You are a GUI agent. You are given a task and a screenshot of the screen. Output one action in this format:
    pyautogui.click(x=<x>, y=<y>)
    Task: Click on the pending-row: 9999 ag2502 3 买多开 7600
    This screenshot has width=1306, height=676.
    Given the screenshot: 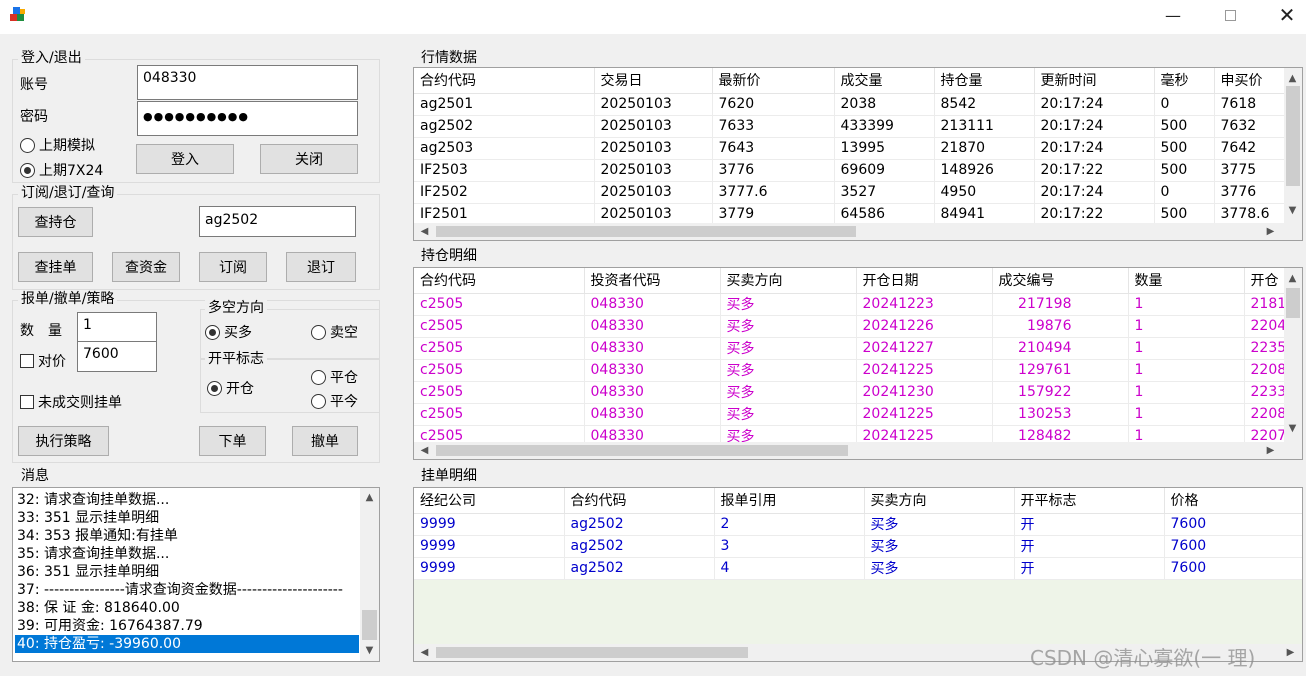 What is the action you would take?
    pyautogui.click(x=858, y=546)
    